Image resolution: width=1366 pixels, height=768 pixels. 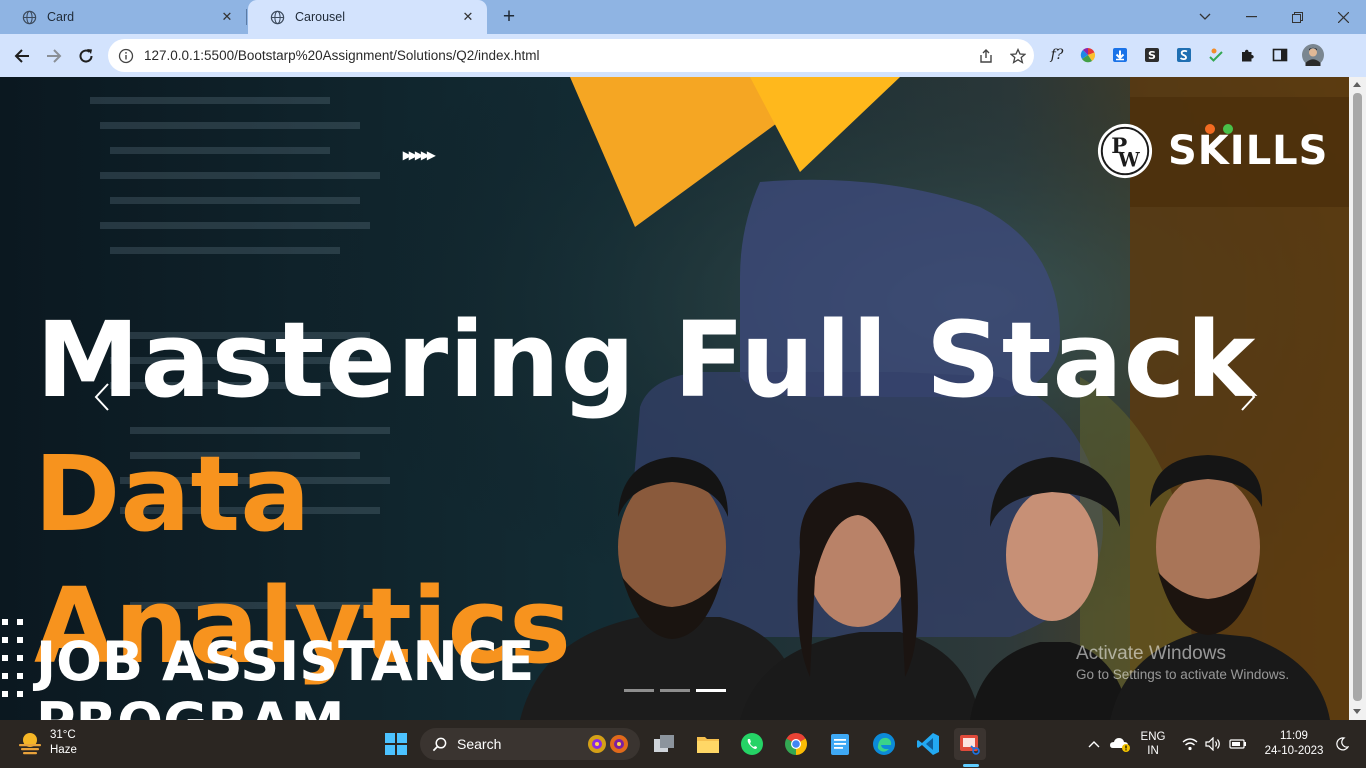 I want to click on carousel-prev-button, so click(x=102, y=397).